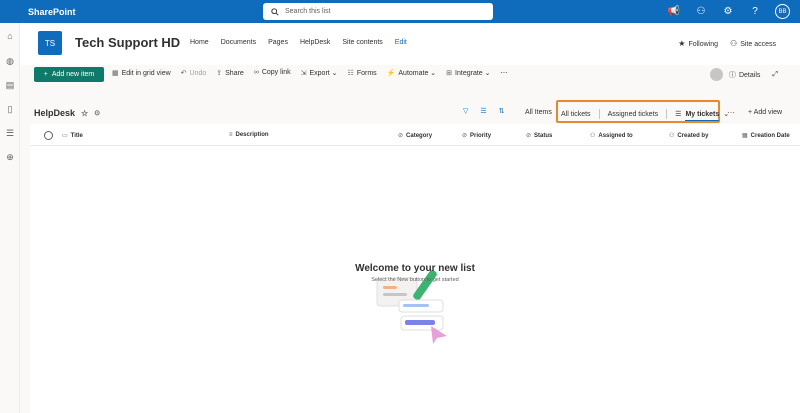 The image size is (800, 413). What do you see at coordinates (234, 73) in the screenshot?
I see `share-label: Share` at bounding box center [234, 73].